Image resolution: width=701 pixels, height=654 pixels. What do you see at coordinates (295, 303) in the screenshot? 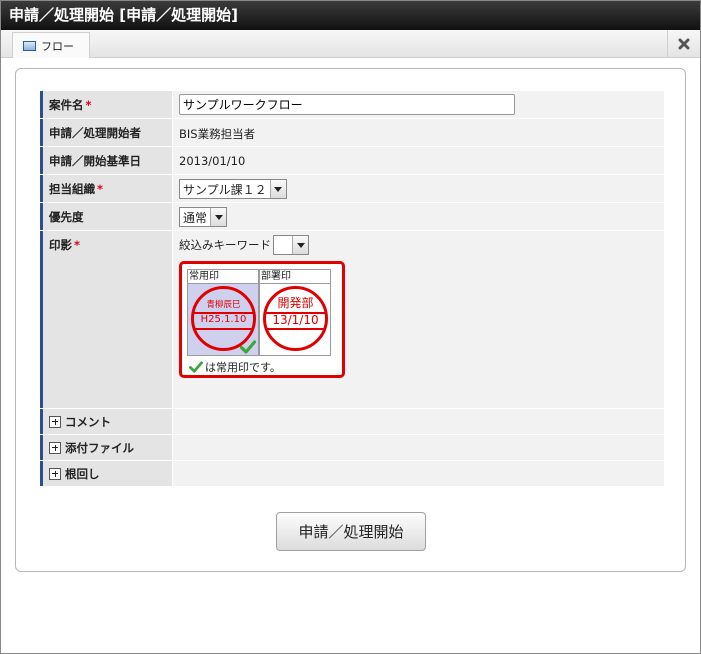
I see `seal-name: 開発部` at bounding box center [295, 303].